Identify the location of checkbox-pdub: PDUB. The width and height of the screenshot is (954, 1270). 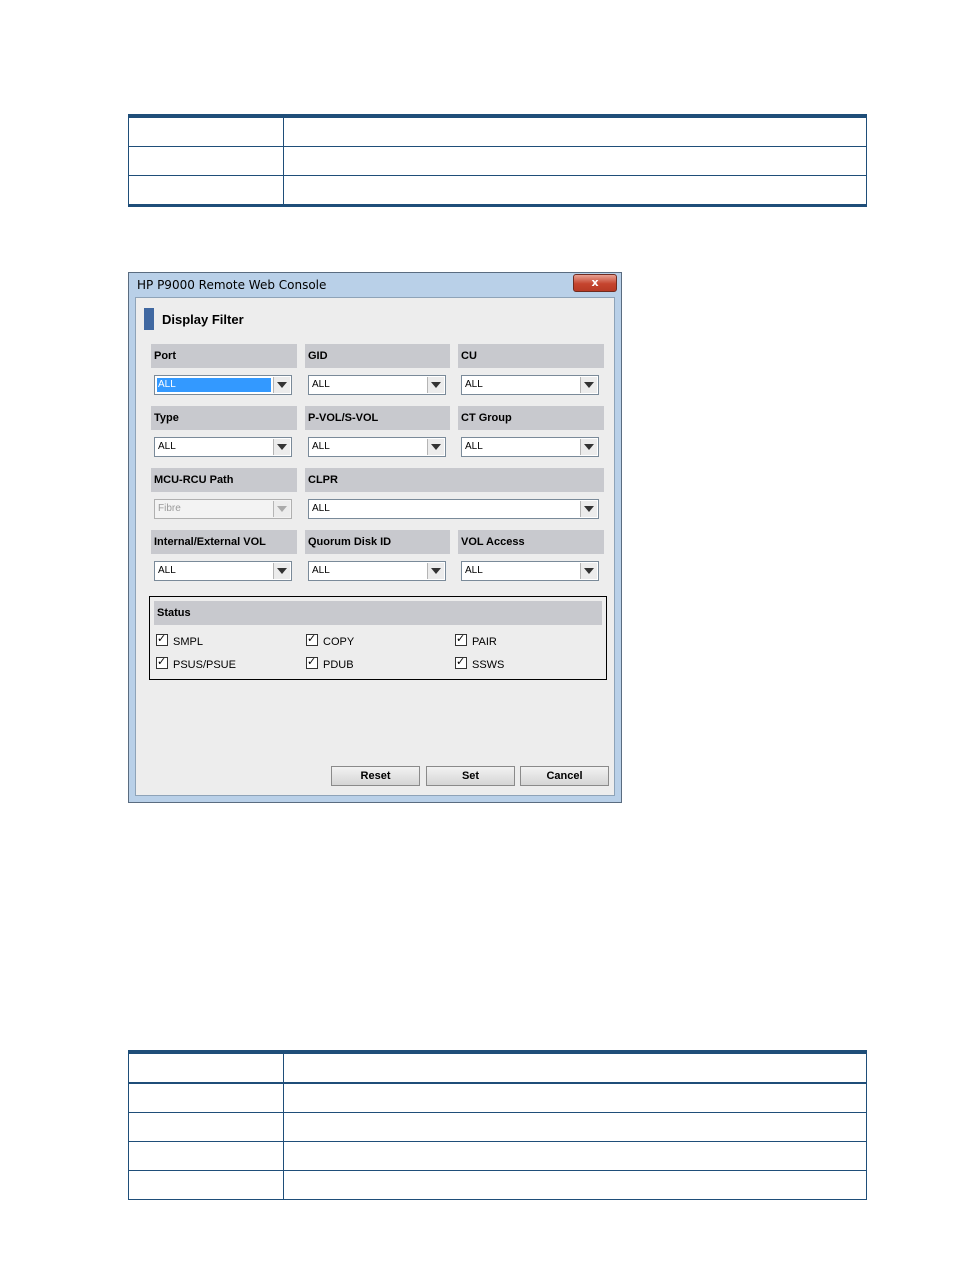
(330, 663).